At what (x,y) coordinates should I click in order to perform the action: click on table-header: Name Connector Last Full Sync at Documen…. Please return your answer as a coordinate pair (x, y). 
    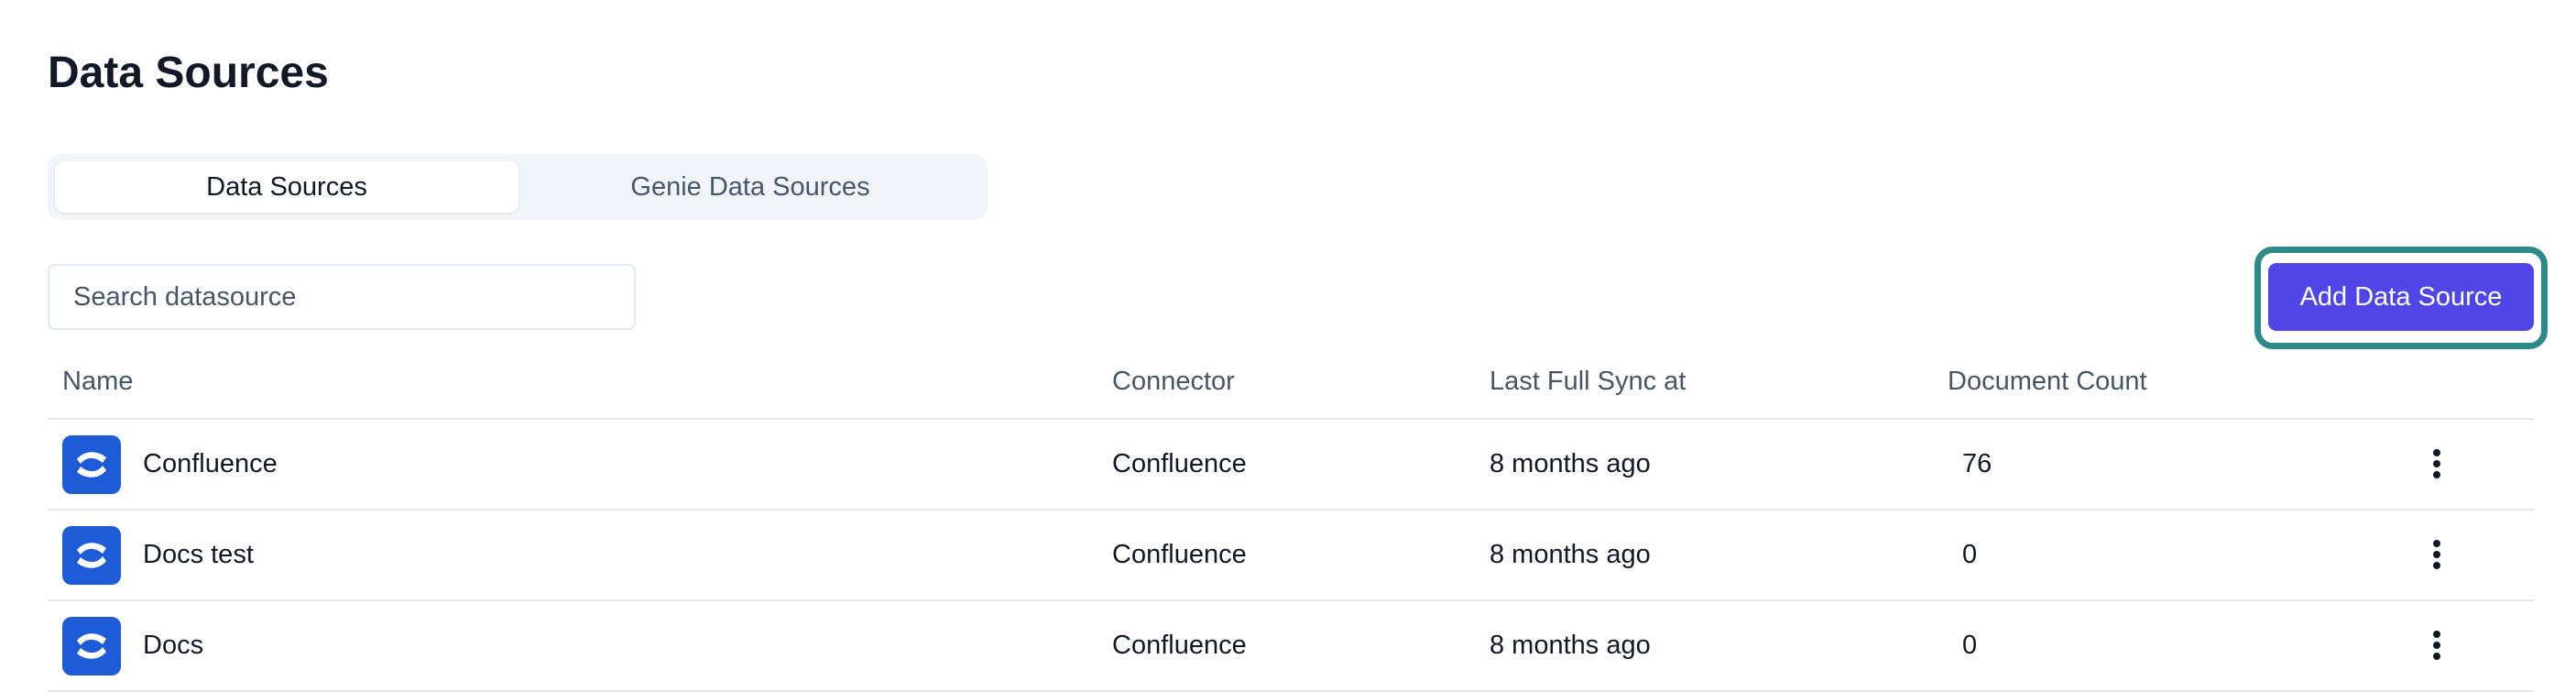
    Looking at the image, I should click on (1291, 388).